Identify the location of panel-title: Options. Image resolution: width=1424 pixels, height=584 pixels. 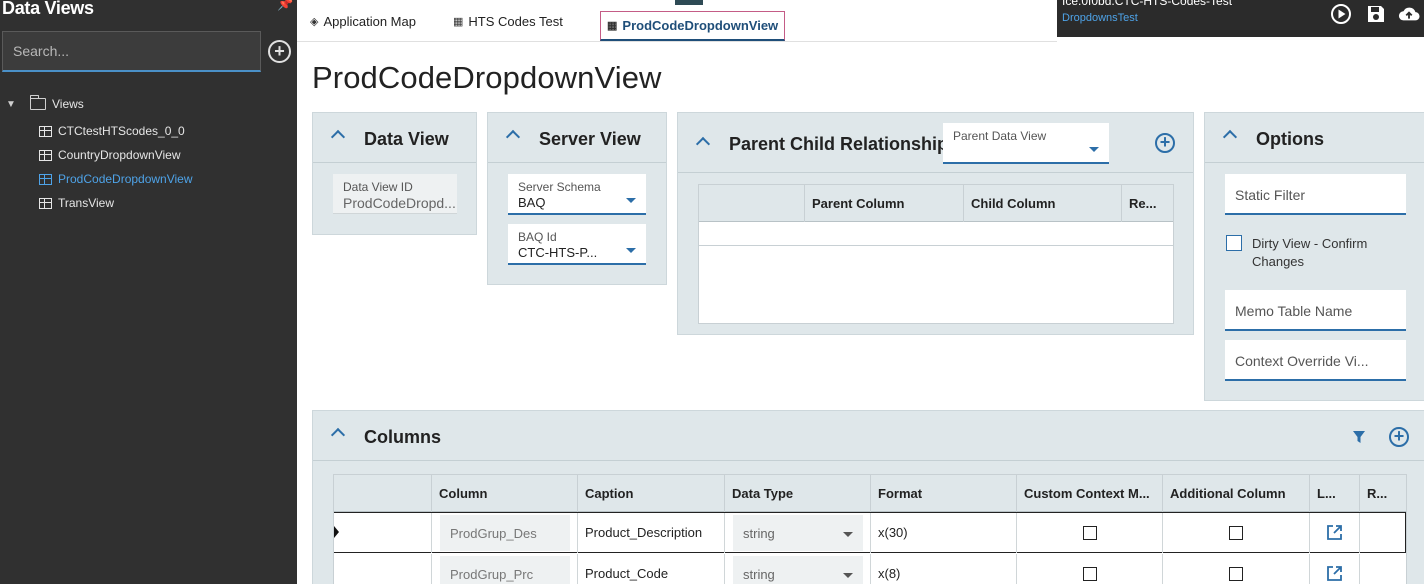
(1290, 139).